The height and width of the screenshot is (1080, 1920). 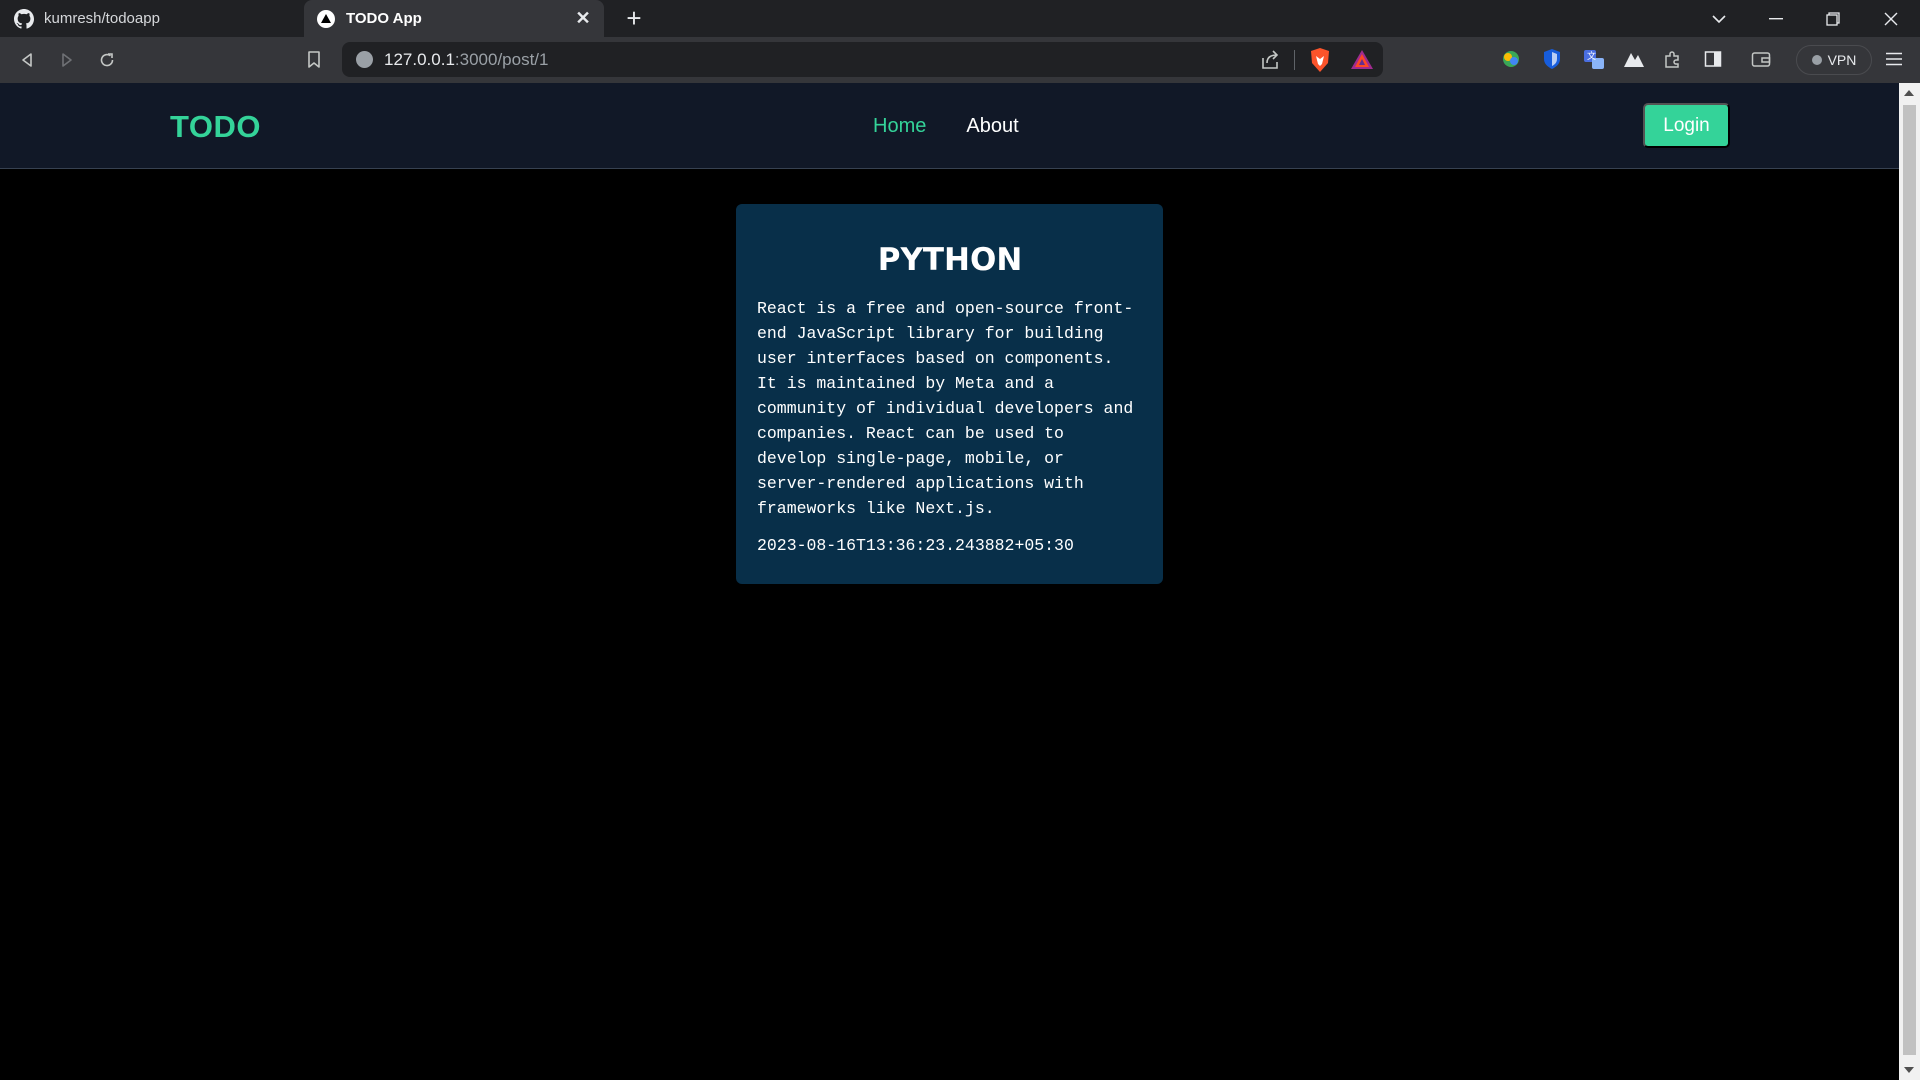 I want to click on sidebar-toggle-icon, so click(x=1713, y=59).